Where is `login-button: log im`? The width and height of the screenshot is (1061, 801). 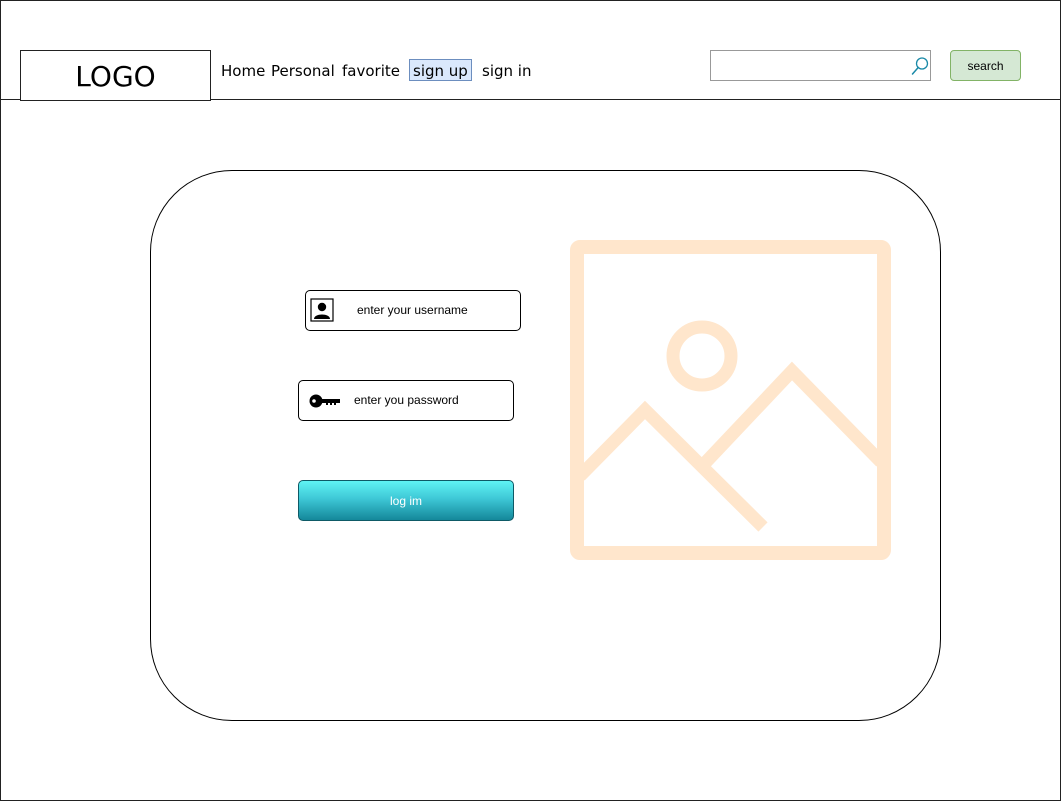 login-button: log im is located at coordinates (406, 500).